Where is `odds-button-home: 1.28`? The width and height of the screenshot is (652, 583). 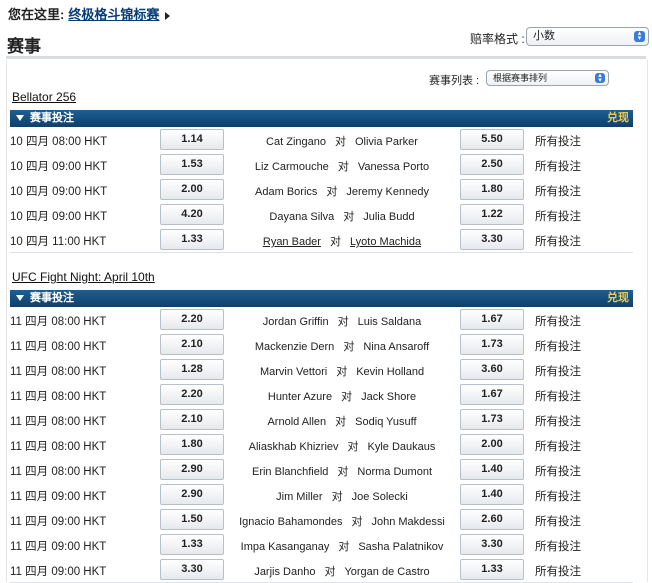
odds-button-home: 1.28 is located at coordinates (192, 369).